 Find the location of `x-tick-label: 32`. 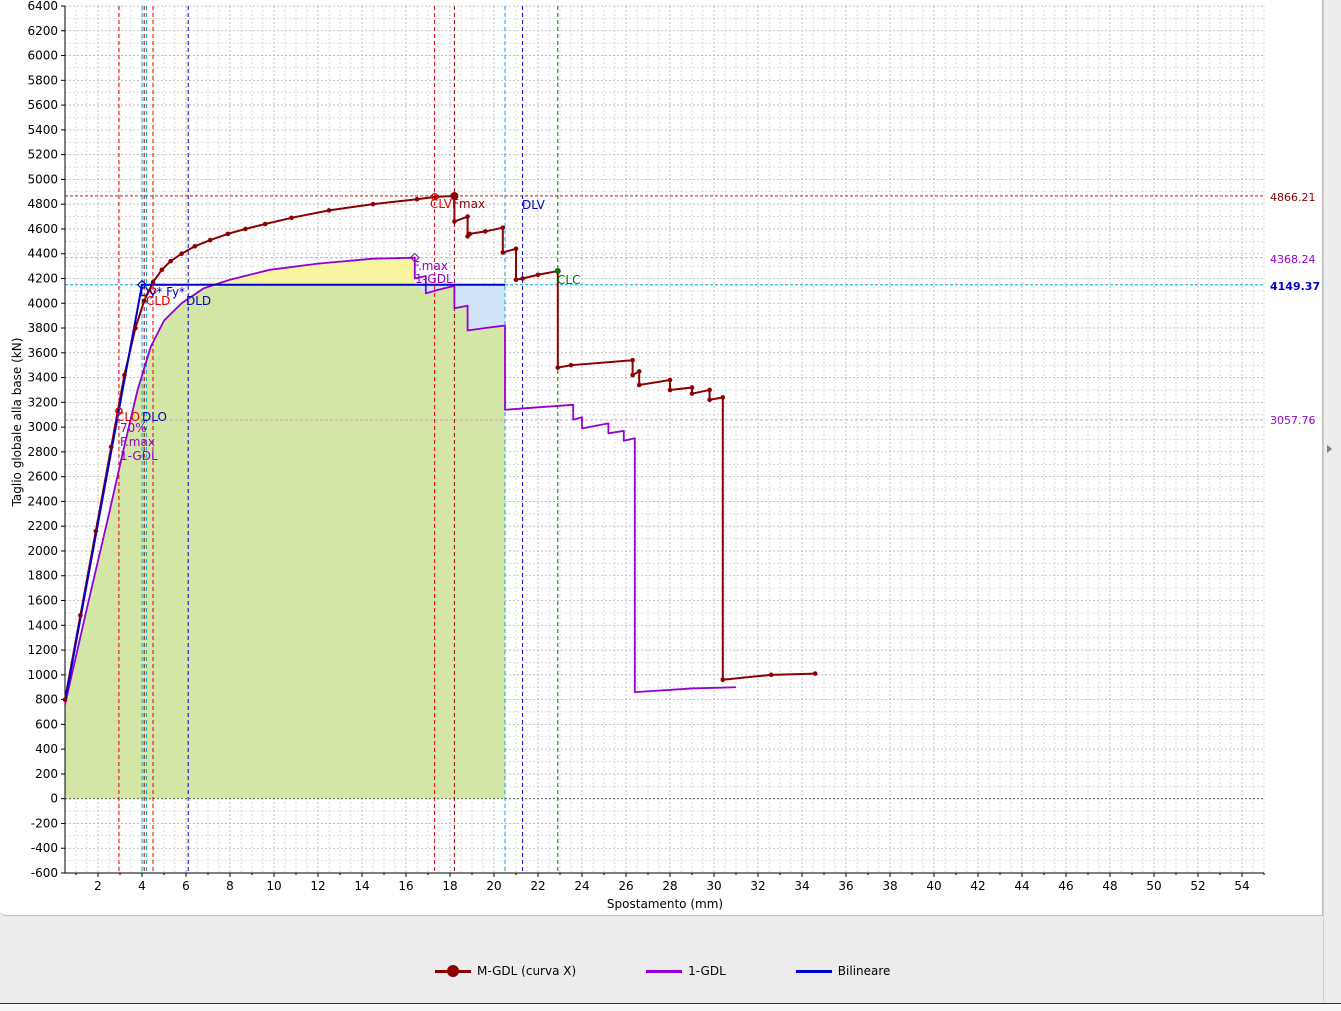

x-tick-label: 32 is located at coordinates (757, 886).